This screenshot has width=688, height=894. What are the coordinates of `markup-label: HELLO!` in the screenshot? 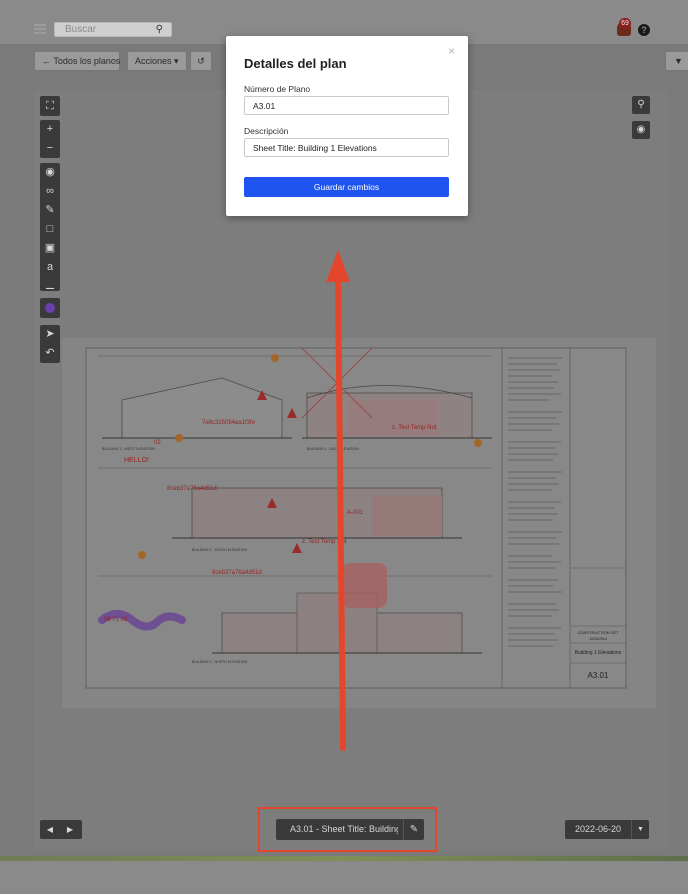 It's located at (136, 460).